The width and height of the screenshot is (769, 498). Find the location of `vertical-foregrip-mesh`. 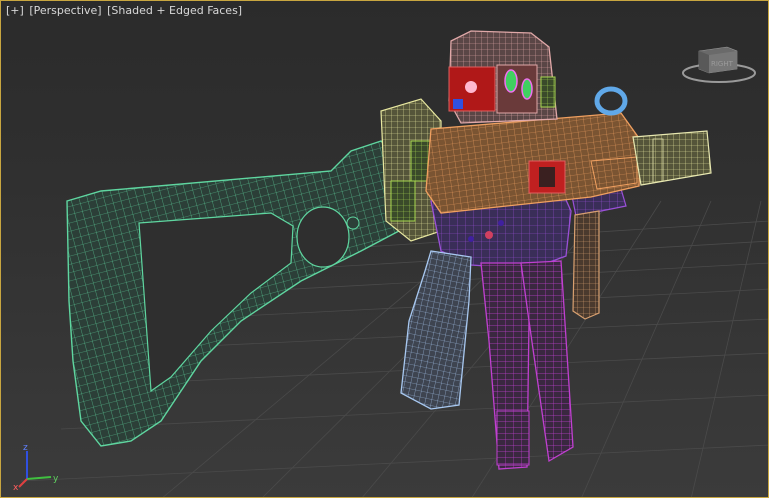

vertical-foregrip-mesh is located at coordinates (586, 265).